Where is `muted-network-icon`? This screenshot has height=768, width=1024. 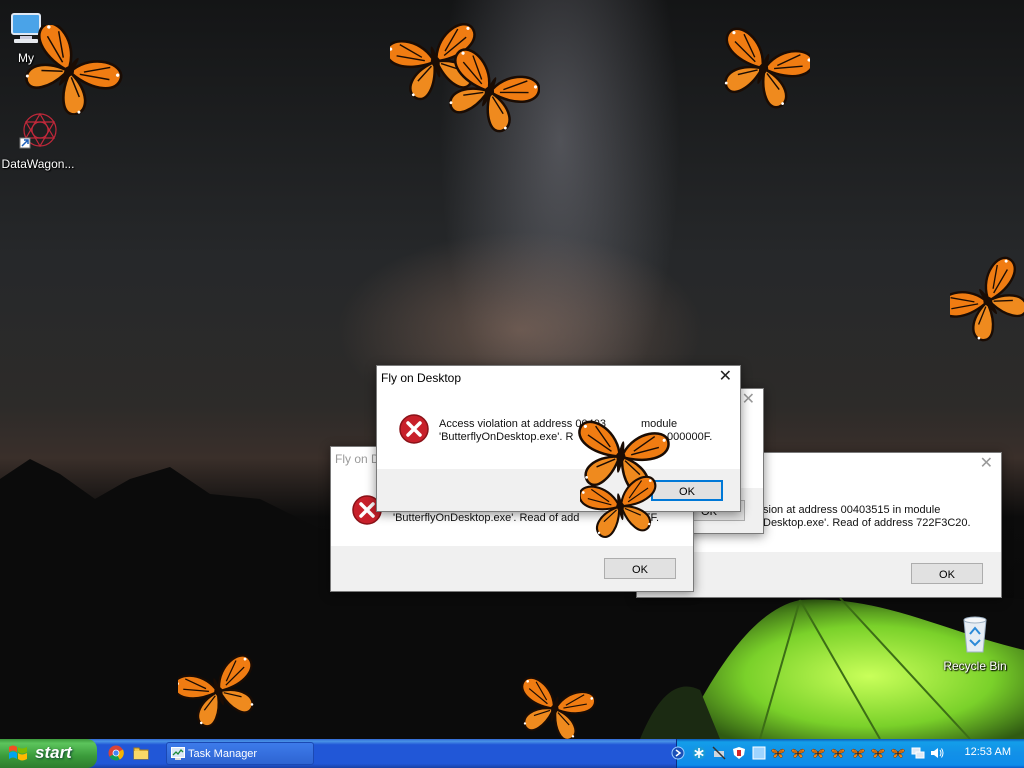
muted-network-icon is located at coordinates (719, 753).